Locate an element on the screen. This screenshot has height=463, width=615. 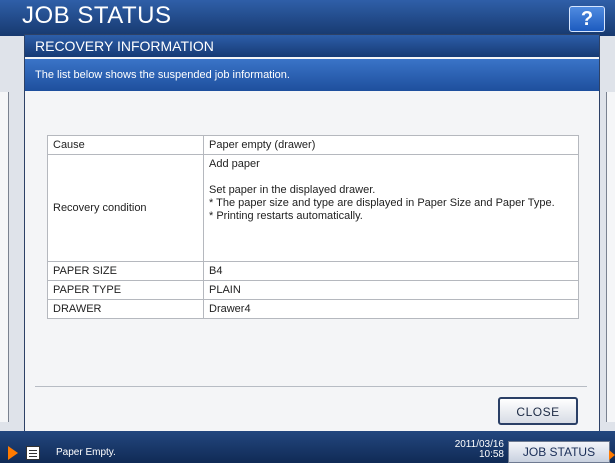
table-row: DRAWER Drawer4 is located at coordinates (313, 309).